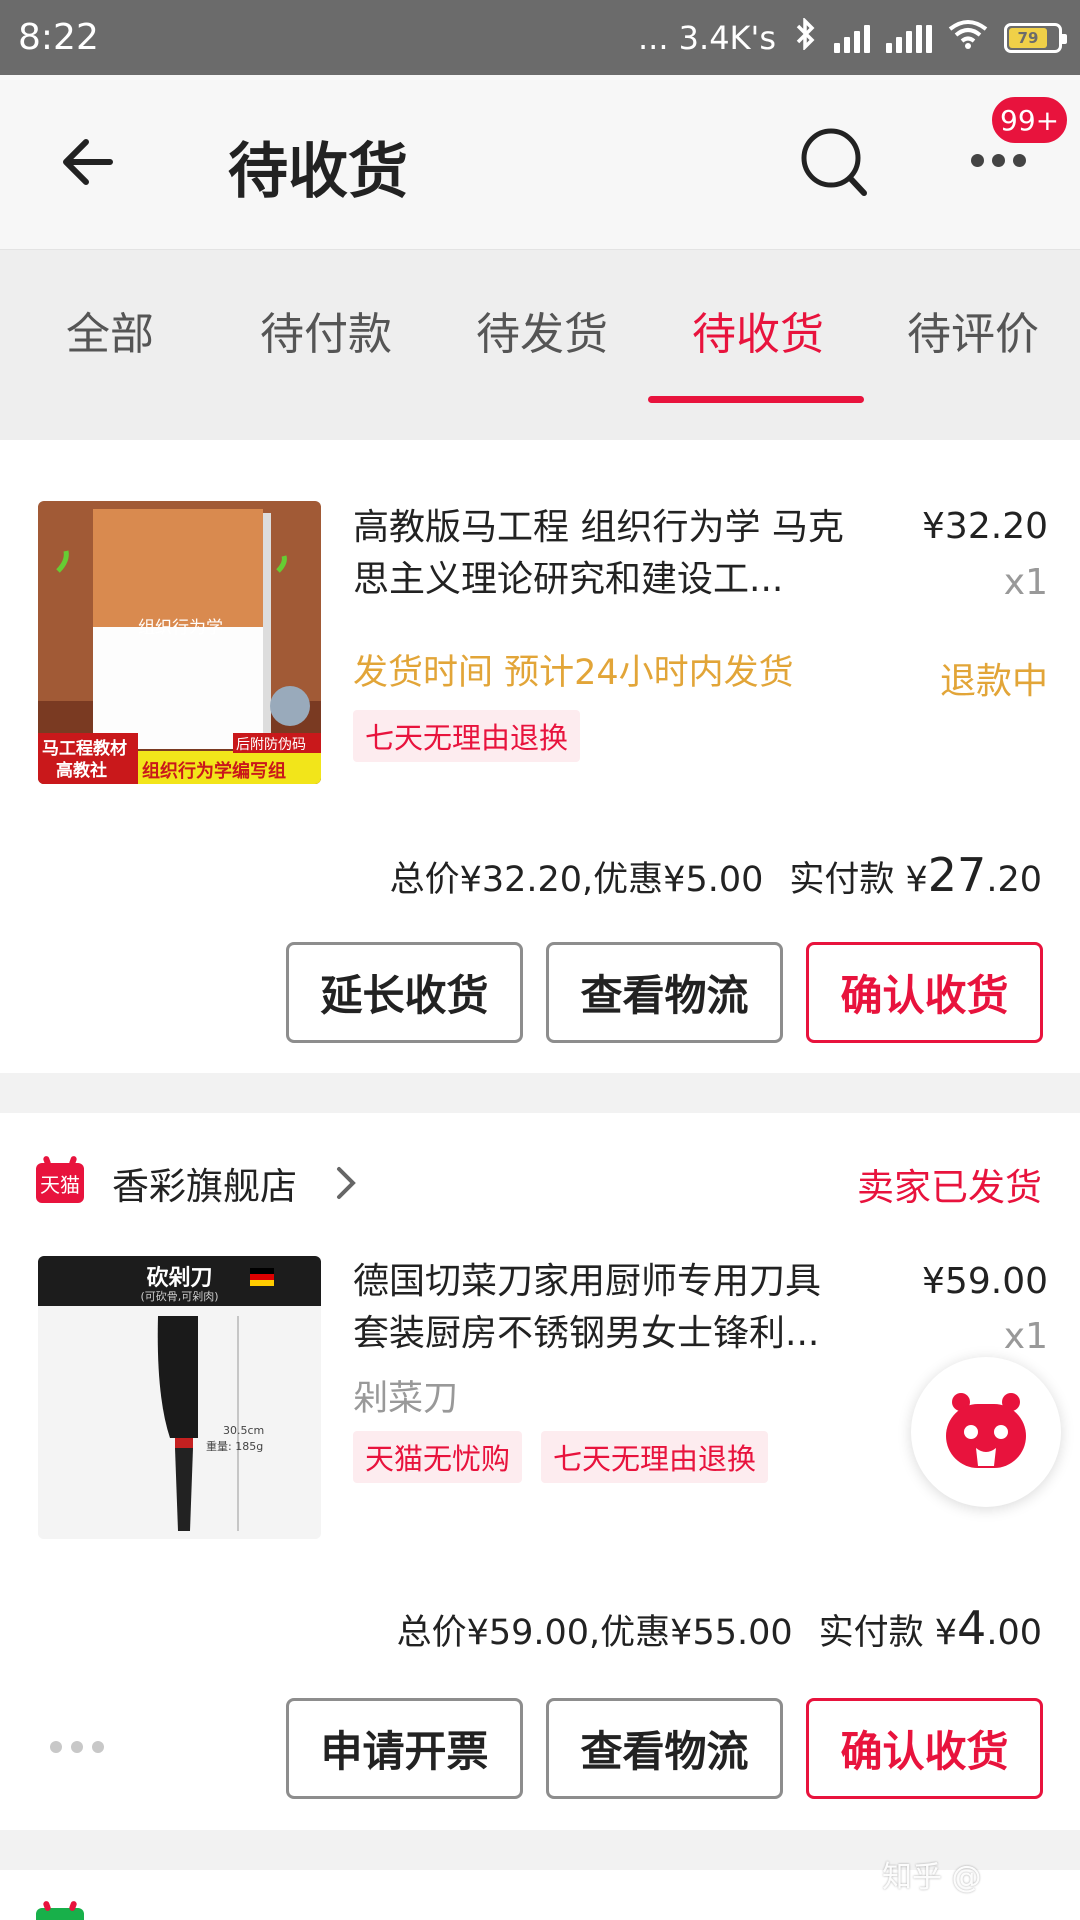 This screenshot has width=1080, height=1920. Describe the element at coordinates (58, 37) in the screenshot. I see `status-time: 8:22` at that location.